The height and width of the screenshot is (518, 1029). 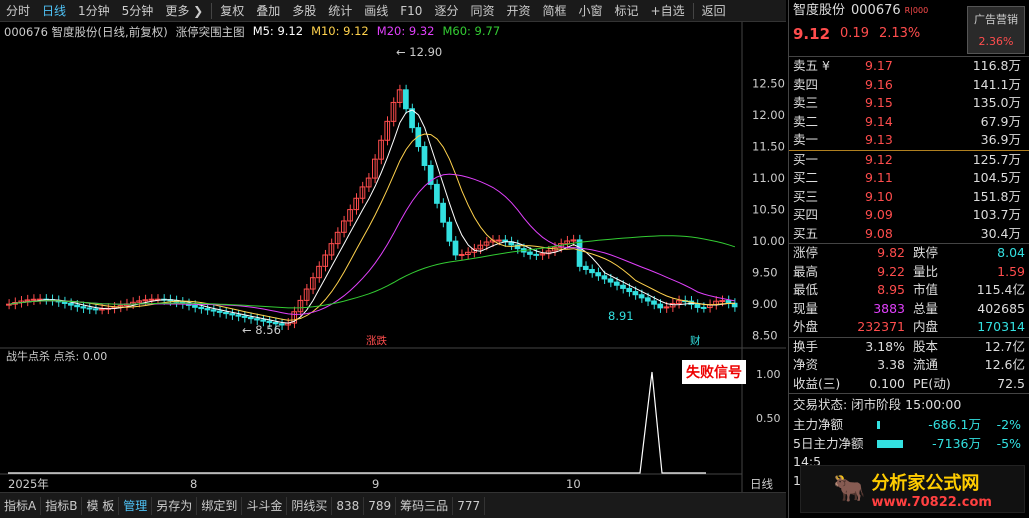 What do you see at coordinates (931, 502) in the screenshot?
I see `watermark-url: www.70822.com` at bounding box center [931, 502].